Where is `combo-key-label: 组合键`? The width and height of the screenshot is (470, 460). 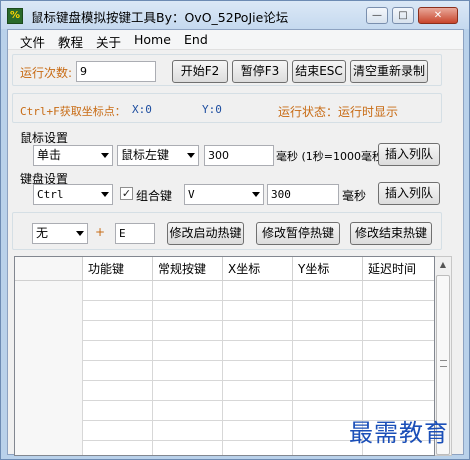 combo-key-label: 组合键 is located at coordinates (154, 196).